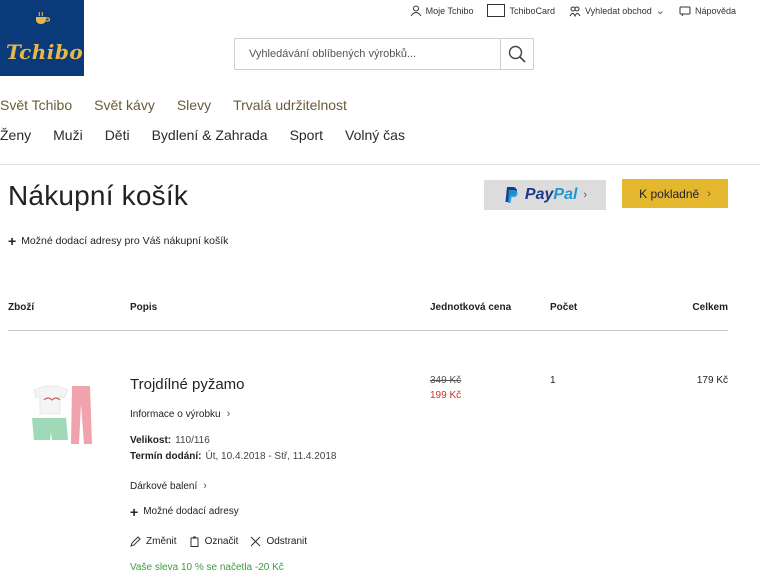  What do you see at coordinates (161, 541) in the screenshot?
I see `change-label: Změnit` at bounding box center [161, 541].